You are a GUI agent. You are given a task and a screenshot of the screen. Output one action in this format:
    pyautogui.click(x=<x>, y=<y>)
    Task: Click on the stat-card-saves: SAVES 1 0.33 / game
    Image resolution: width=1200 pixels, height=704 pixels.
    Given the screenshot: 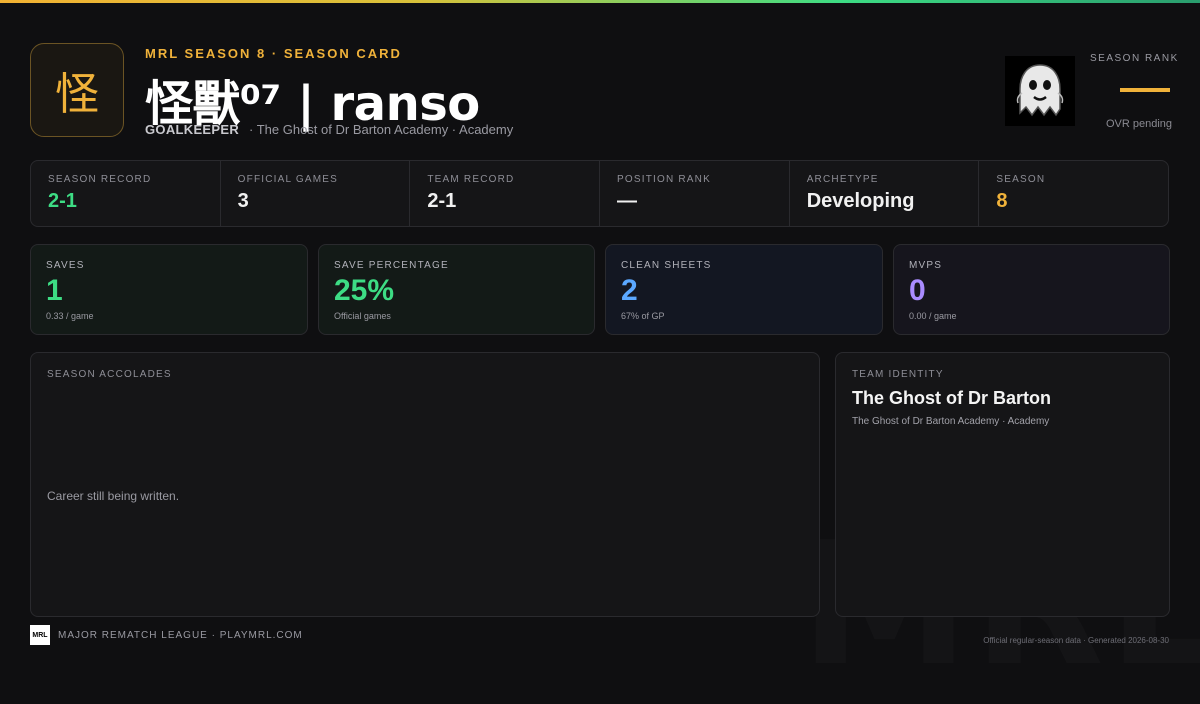 What is the action you would take?
    pyautogui.click(x=169, y=289)
    